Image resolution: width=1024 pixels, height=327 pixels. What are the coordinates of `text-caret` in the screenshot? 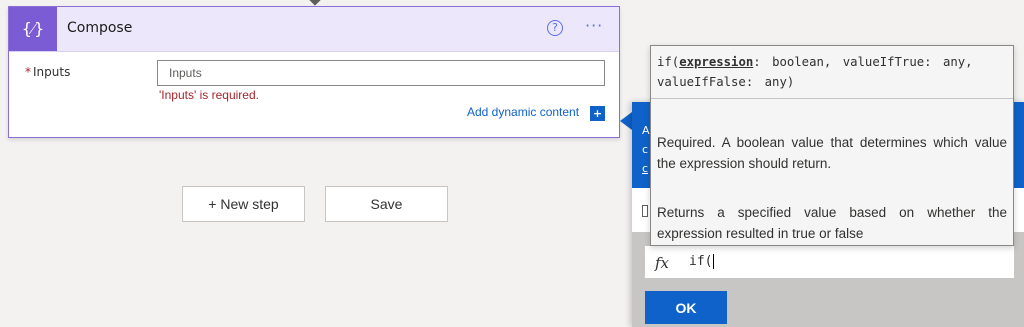 It's located at (714, 261).